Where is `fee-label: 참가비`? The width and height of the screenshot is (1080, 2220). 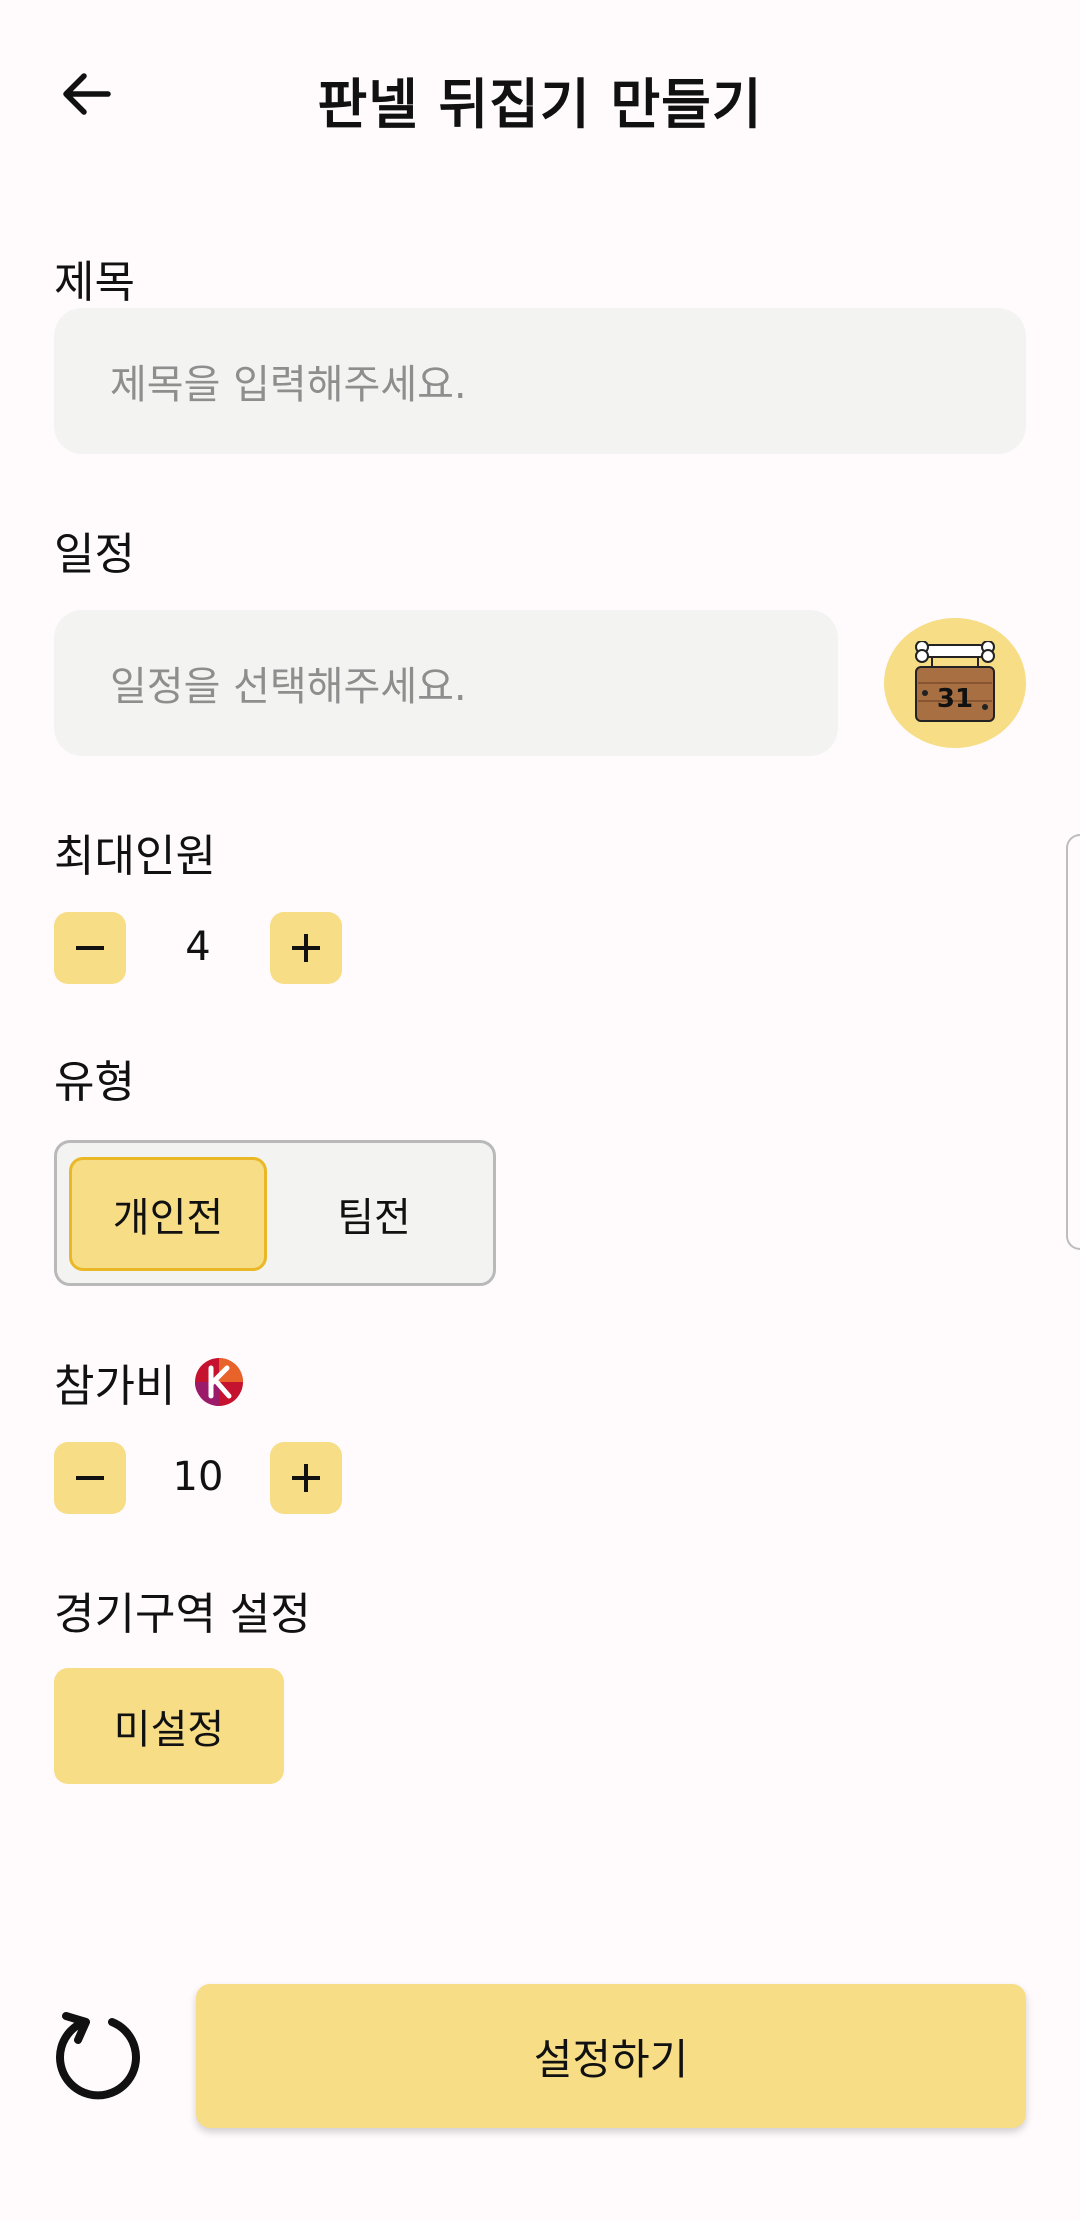 fee-label: 참가비 is located at coordinates (115, 1386).